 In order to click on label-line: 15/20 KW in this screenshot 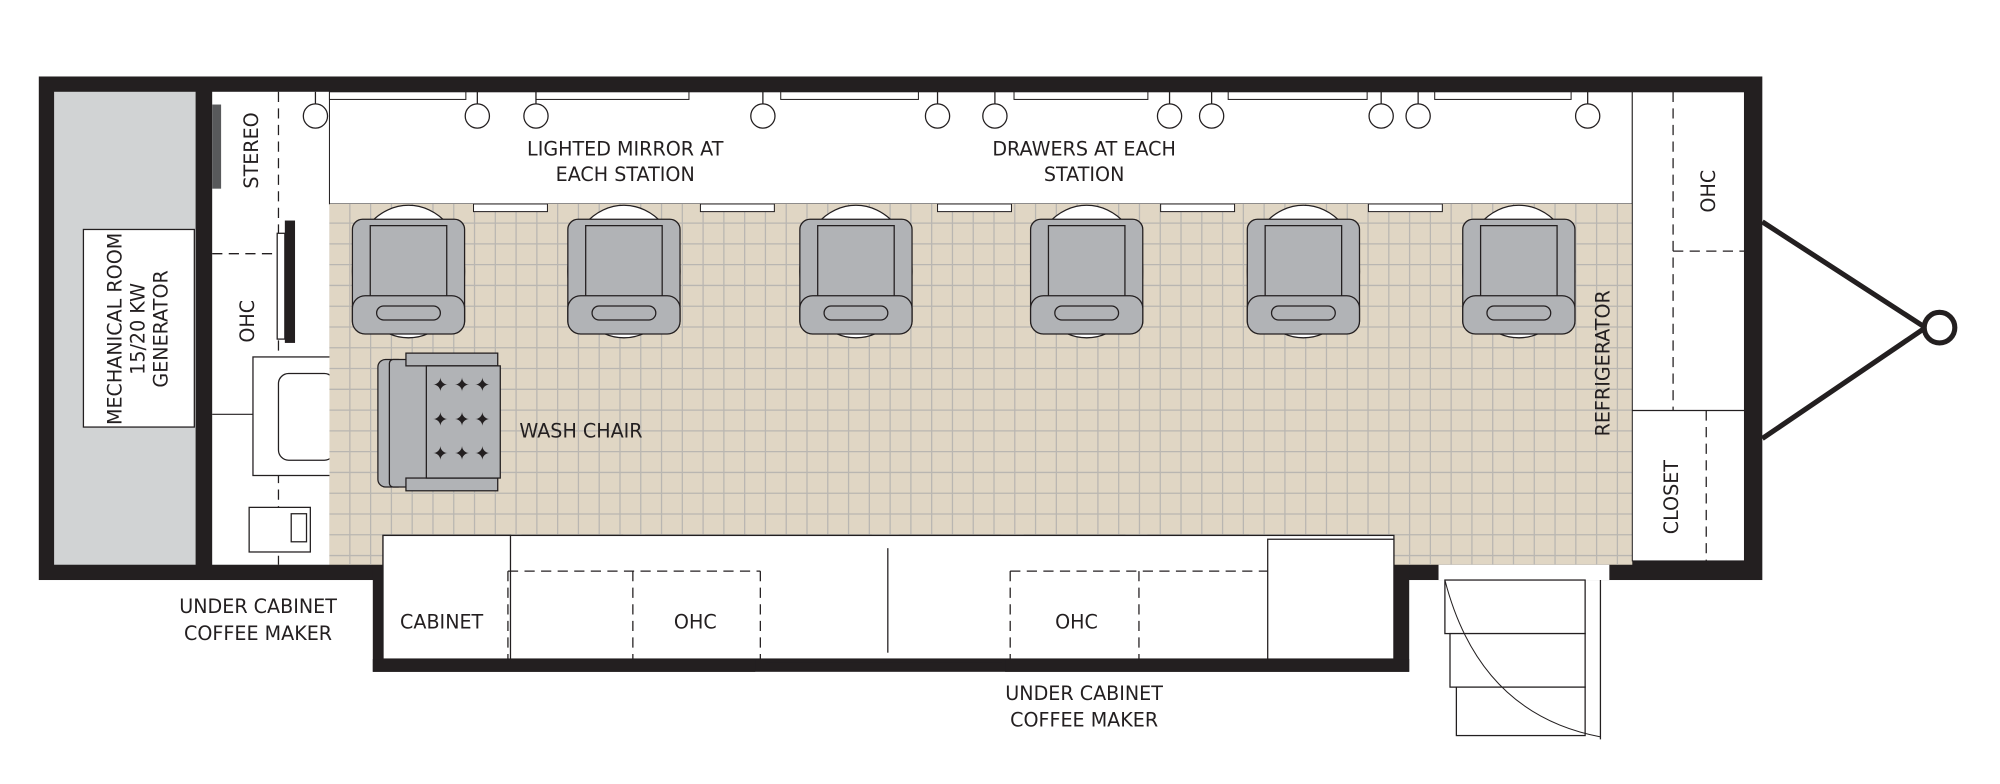, I will do `click(138, 329)`.